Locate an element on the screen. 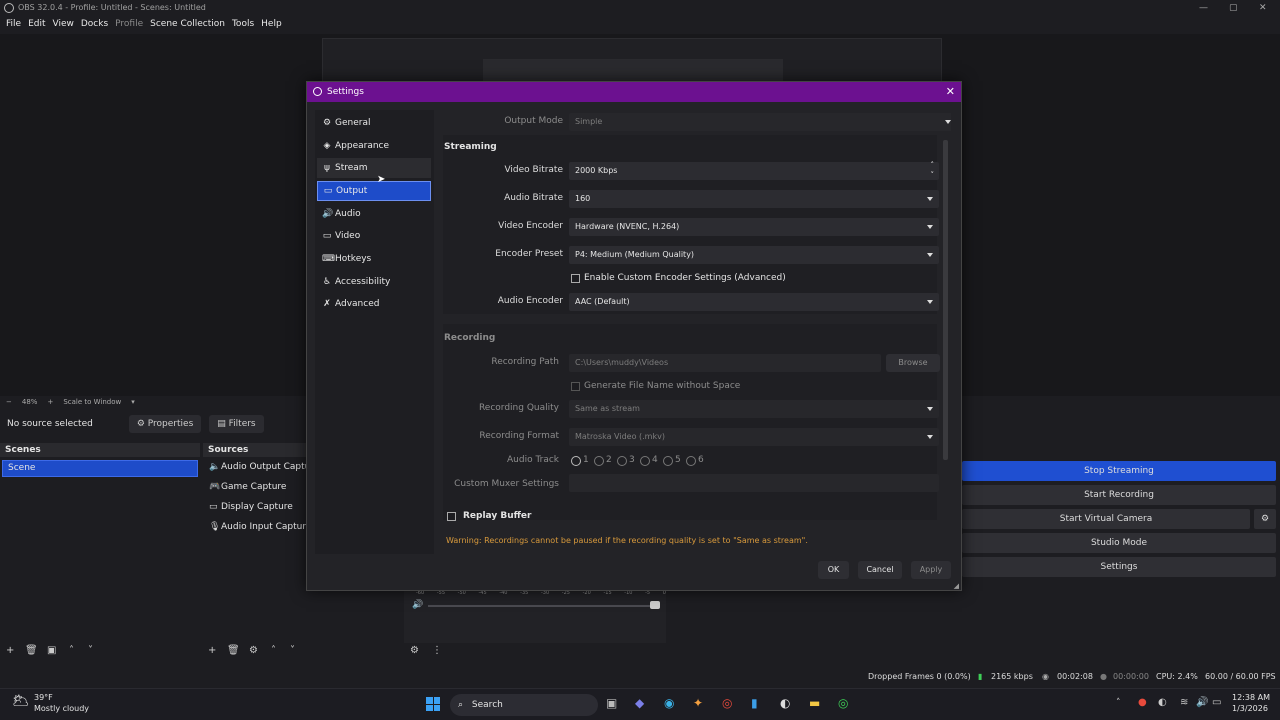  source-properties-icon: ⚙ is located at coordinates (253, 650).